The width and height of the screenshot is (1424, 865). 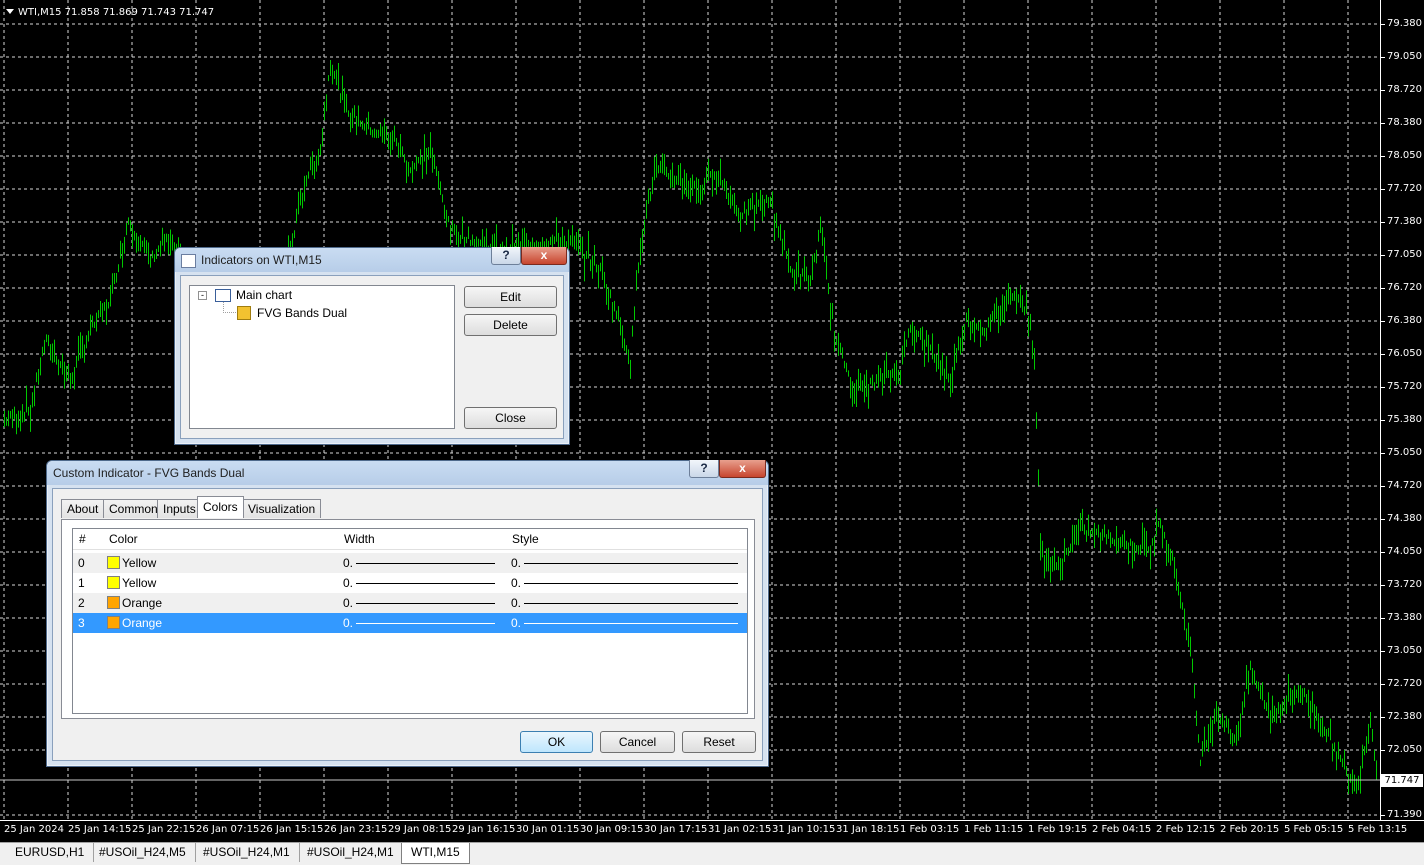 I want to click on tab-about: About, so click(x=83, y=508).